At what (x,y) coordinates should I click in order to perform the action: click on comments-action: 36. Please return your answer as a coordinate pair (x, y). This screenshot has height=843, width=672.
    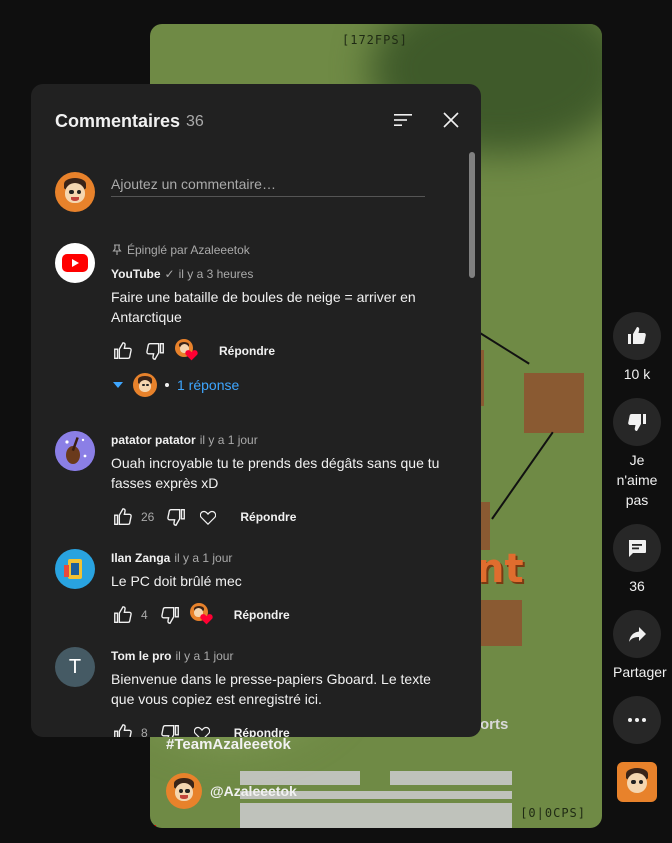
    Looking at the image, I should click on (637, 560).